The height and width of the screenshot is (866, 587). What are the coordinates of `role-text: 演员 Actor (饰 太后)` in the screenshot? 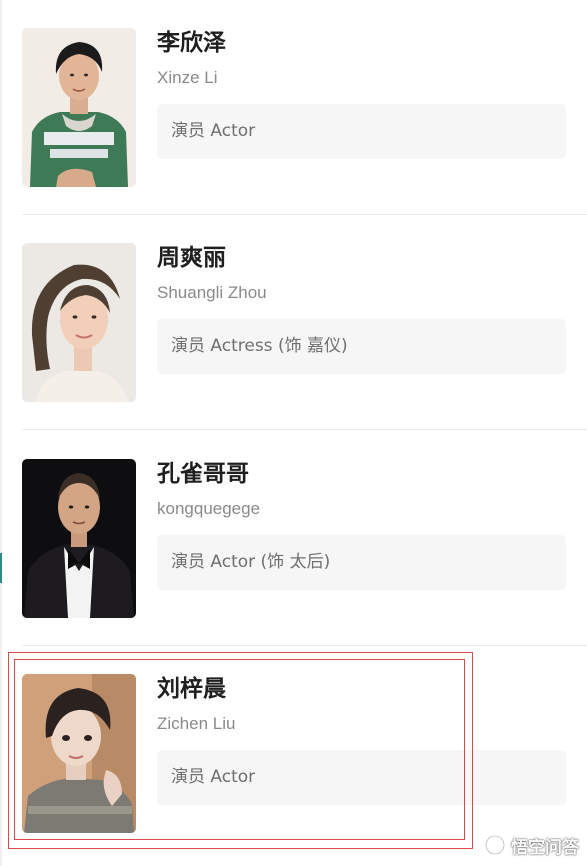 It's located at (251, 562).